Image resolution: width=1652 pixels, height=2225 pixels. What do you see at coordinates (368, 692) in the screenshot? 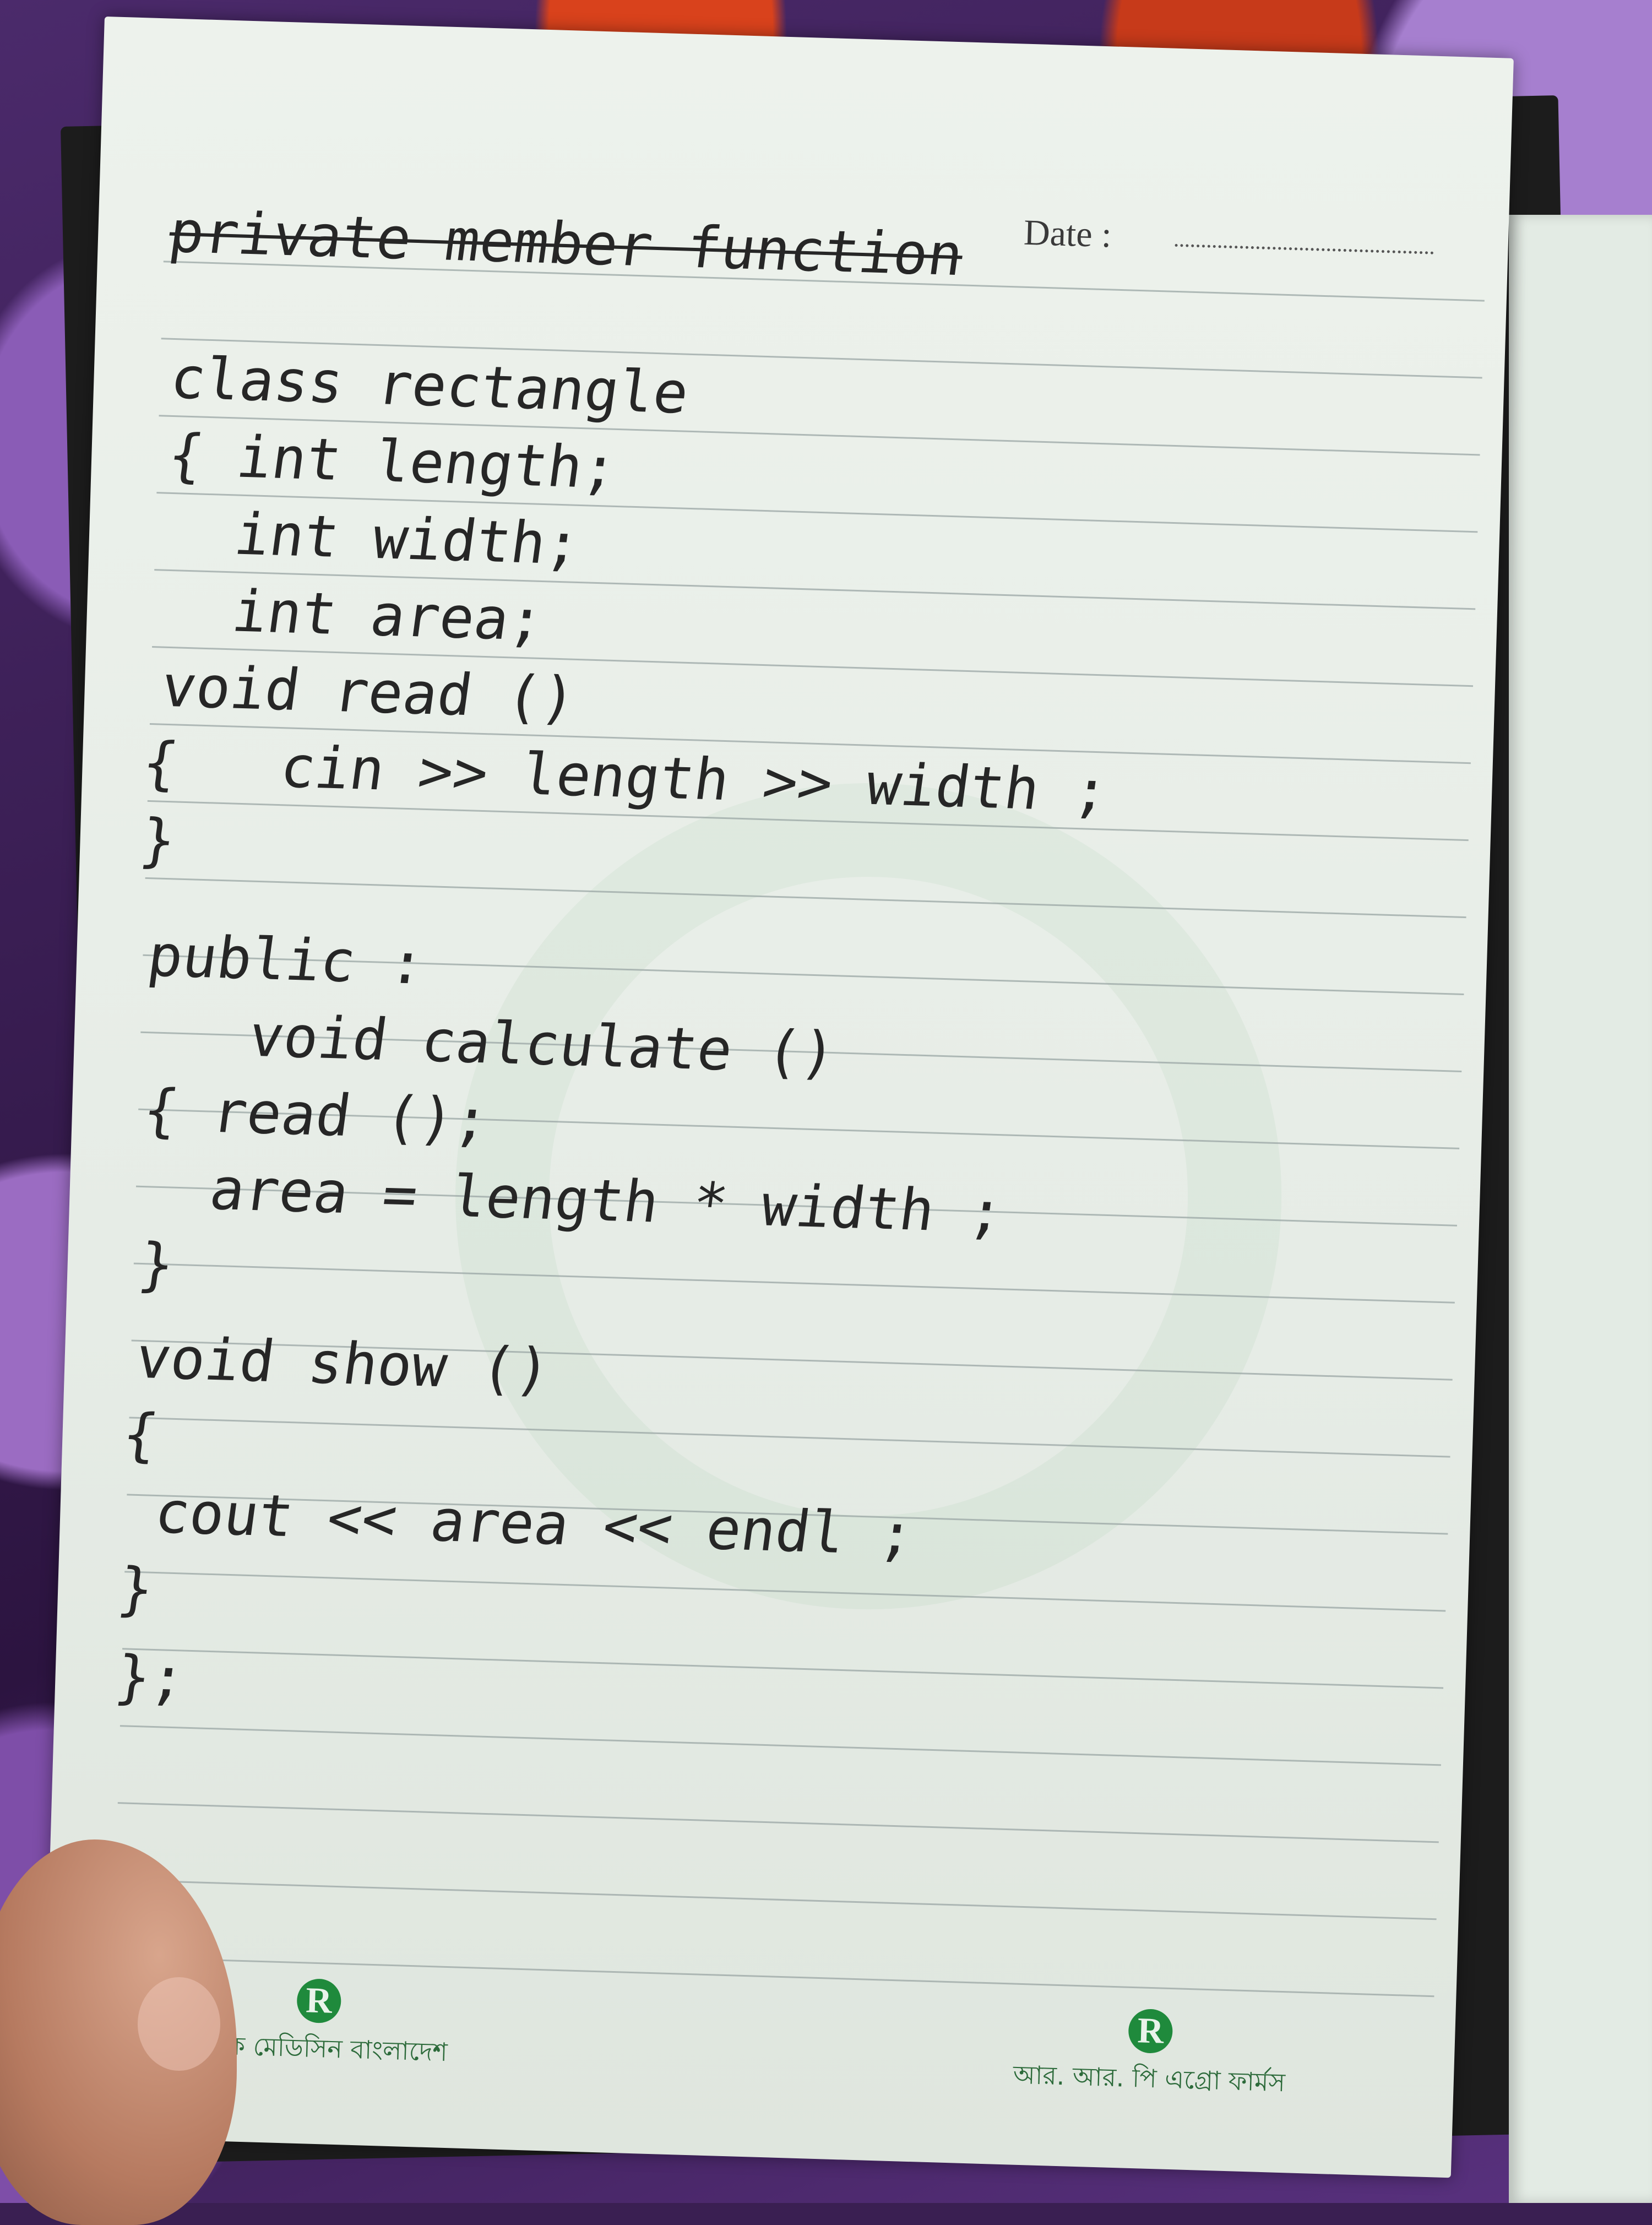
I see `code-line: void read ()` at bounding box center [368, 692].